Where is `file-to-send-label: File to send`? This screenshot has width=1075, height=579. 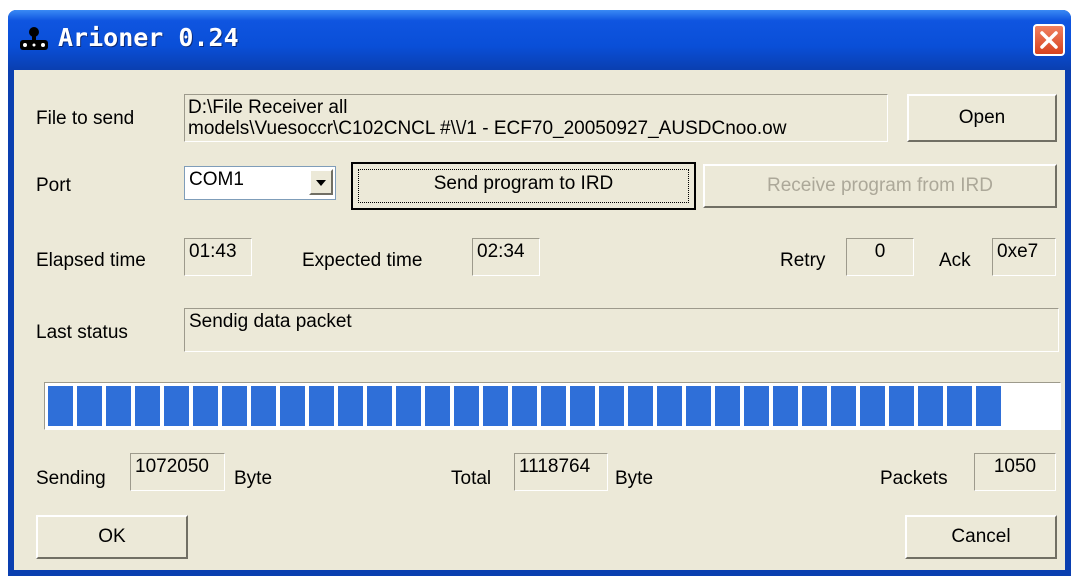
file-to-send-label: File to send is located at coordinates (85, 118).